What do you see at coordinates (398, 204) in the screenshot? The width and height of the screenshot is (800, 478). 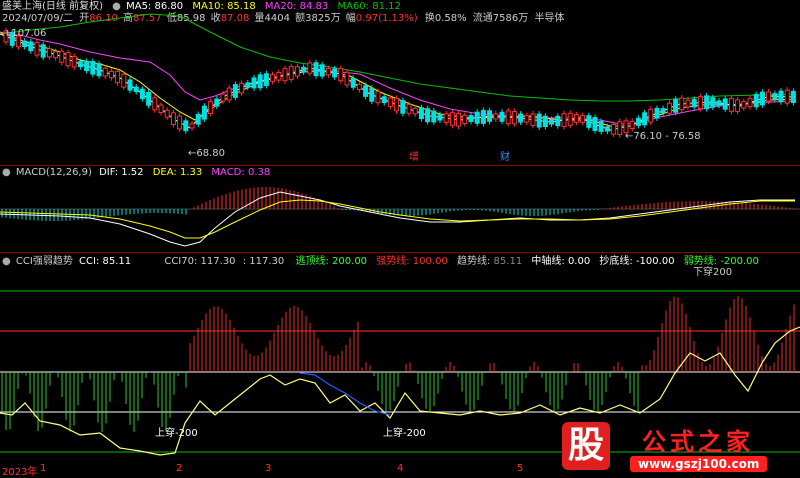 I see `macd-histogram` at bounding box center [398, 204].